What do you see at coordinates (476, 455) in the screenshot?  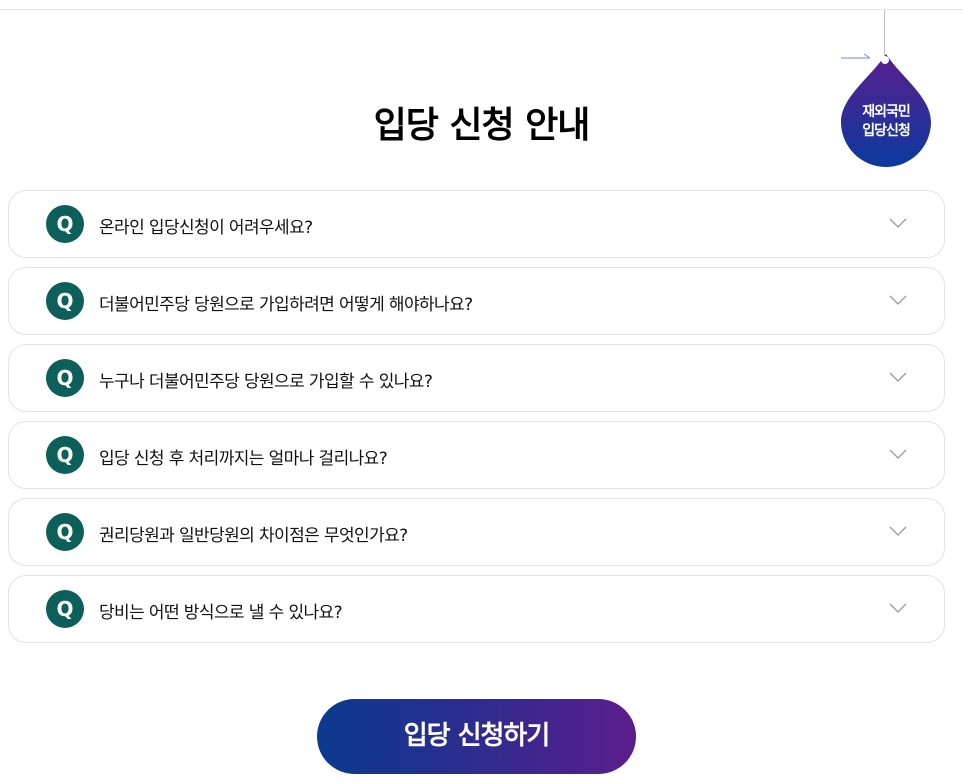 I see `faq-item: Q 입당 신청 후 처리까지는 얼마나 걸리나요?` at bounding box center [476, 455].